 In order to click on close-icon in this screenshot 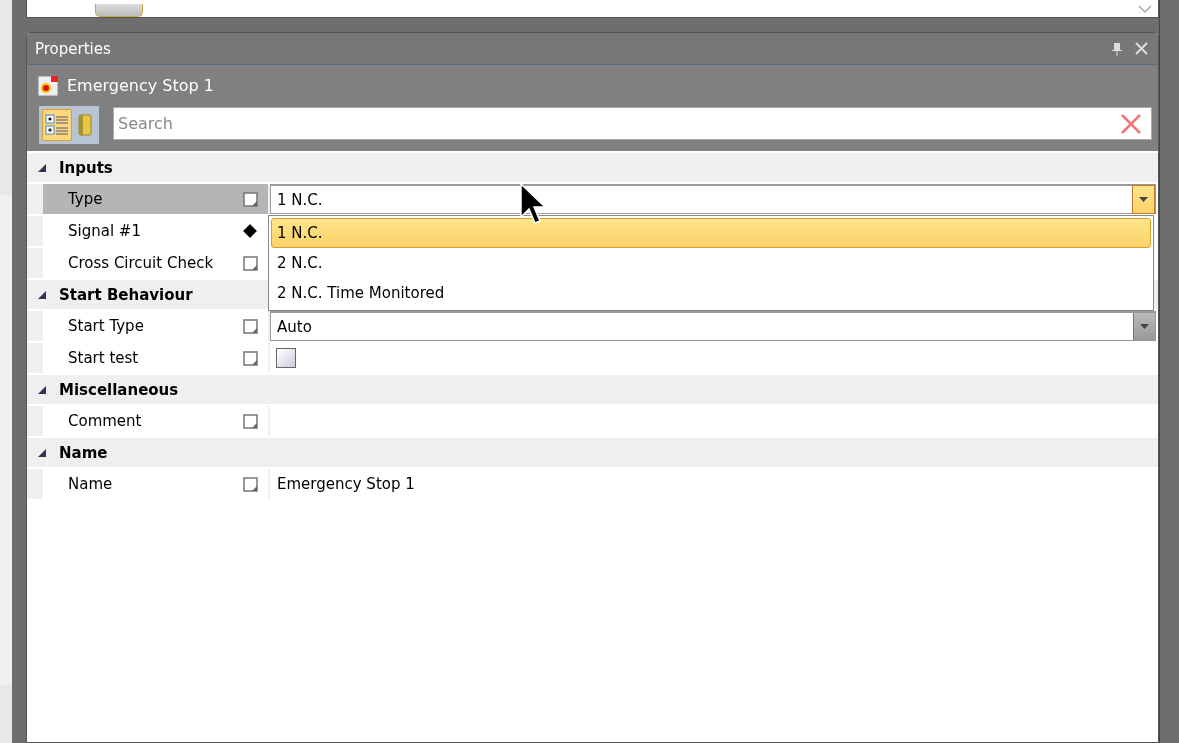, I will do `click(1141, 48)`.